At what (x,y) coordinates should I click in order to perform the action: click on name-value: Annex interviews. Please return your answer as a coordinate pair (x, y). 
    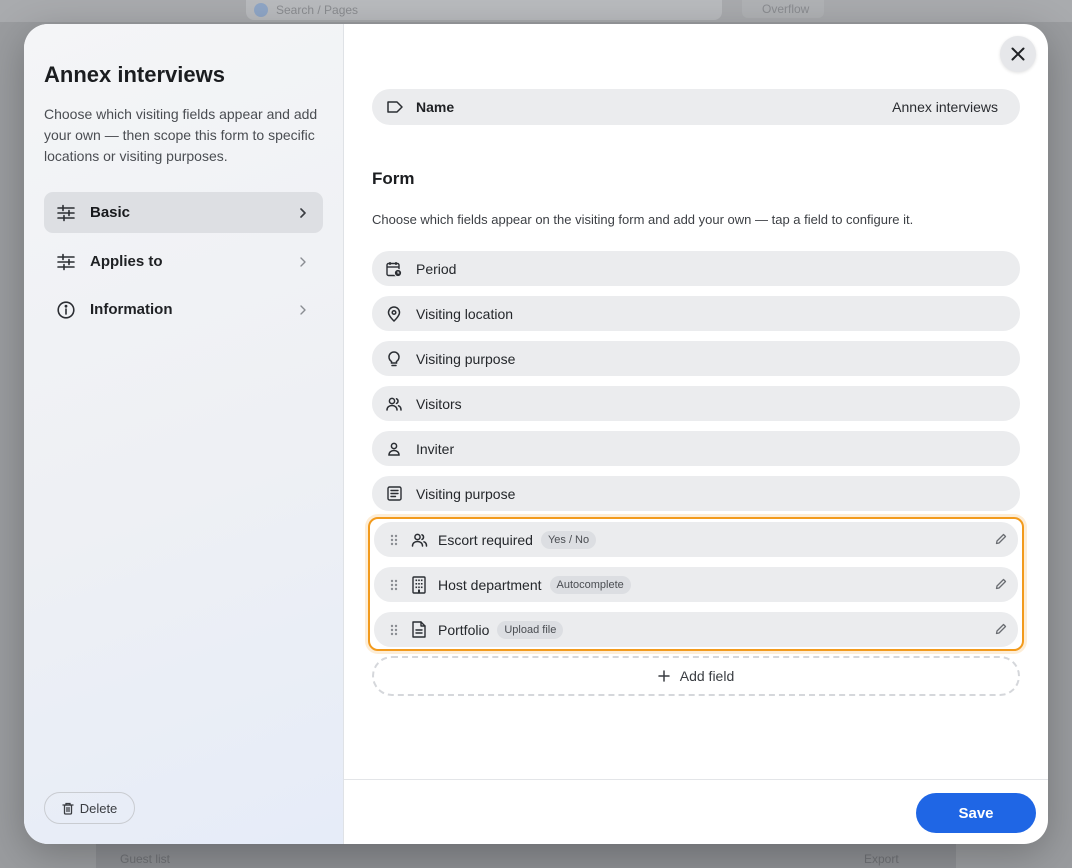
    Looking at the image, I should click on (945, 107).